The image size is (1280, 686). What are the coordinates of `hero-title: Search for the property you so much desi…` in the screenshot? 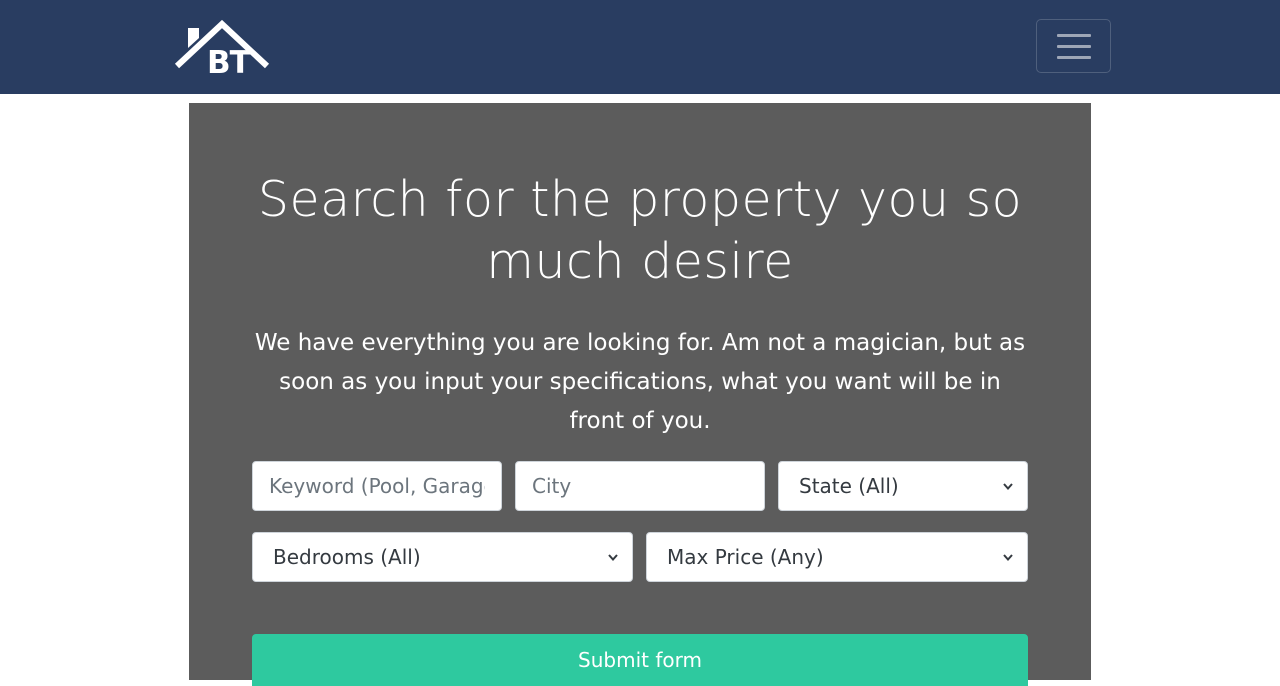 It's located at (640, 230).